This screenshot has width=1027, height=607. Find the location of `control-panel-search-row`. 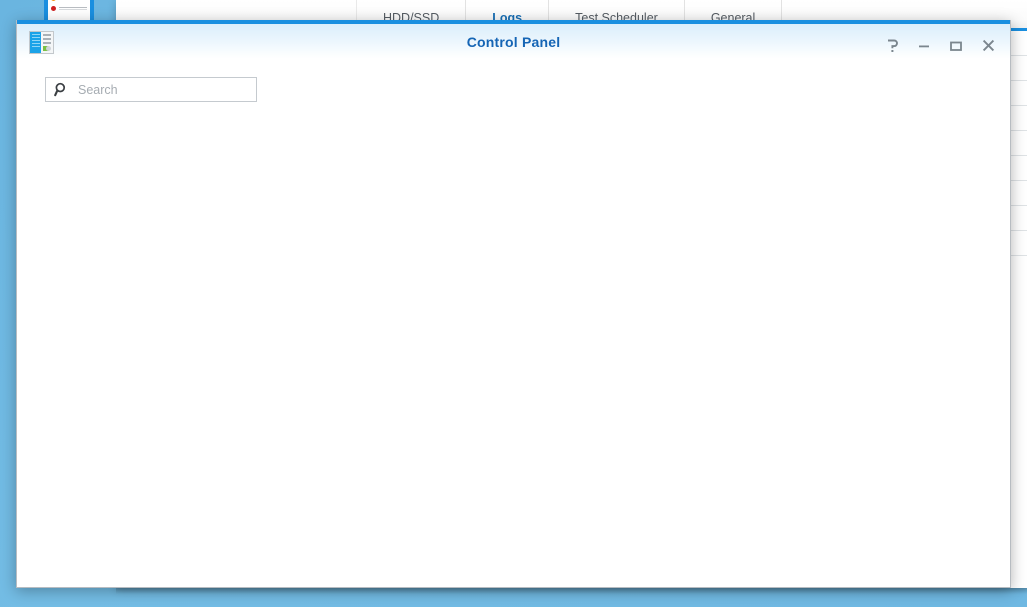

control-panel-search-row is located at coordinates (513, 82).